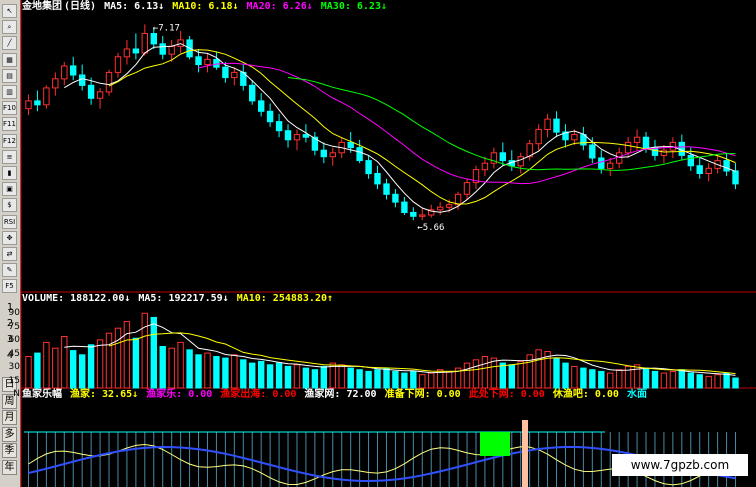 The height and width of the screenshot is (487, 756). What do you see at coordinates (430, 228) in the screenshot?
I see `low-price-label: ←5.66` at bounding box center [430, 228].